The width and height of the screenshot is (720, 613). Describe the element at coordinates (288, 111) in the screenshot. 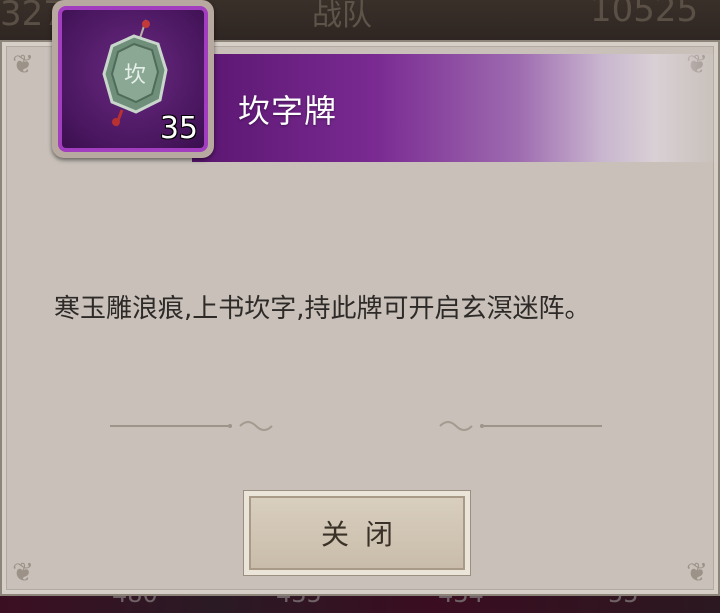

I see `item-name: 坎字牌` at that location.